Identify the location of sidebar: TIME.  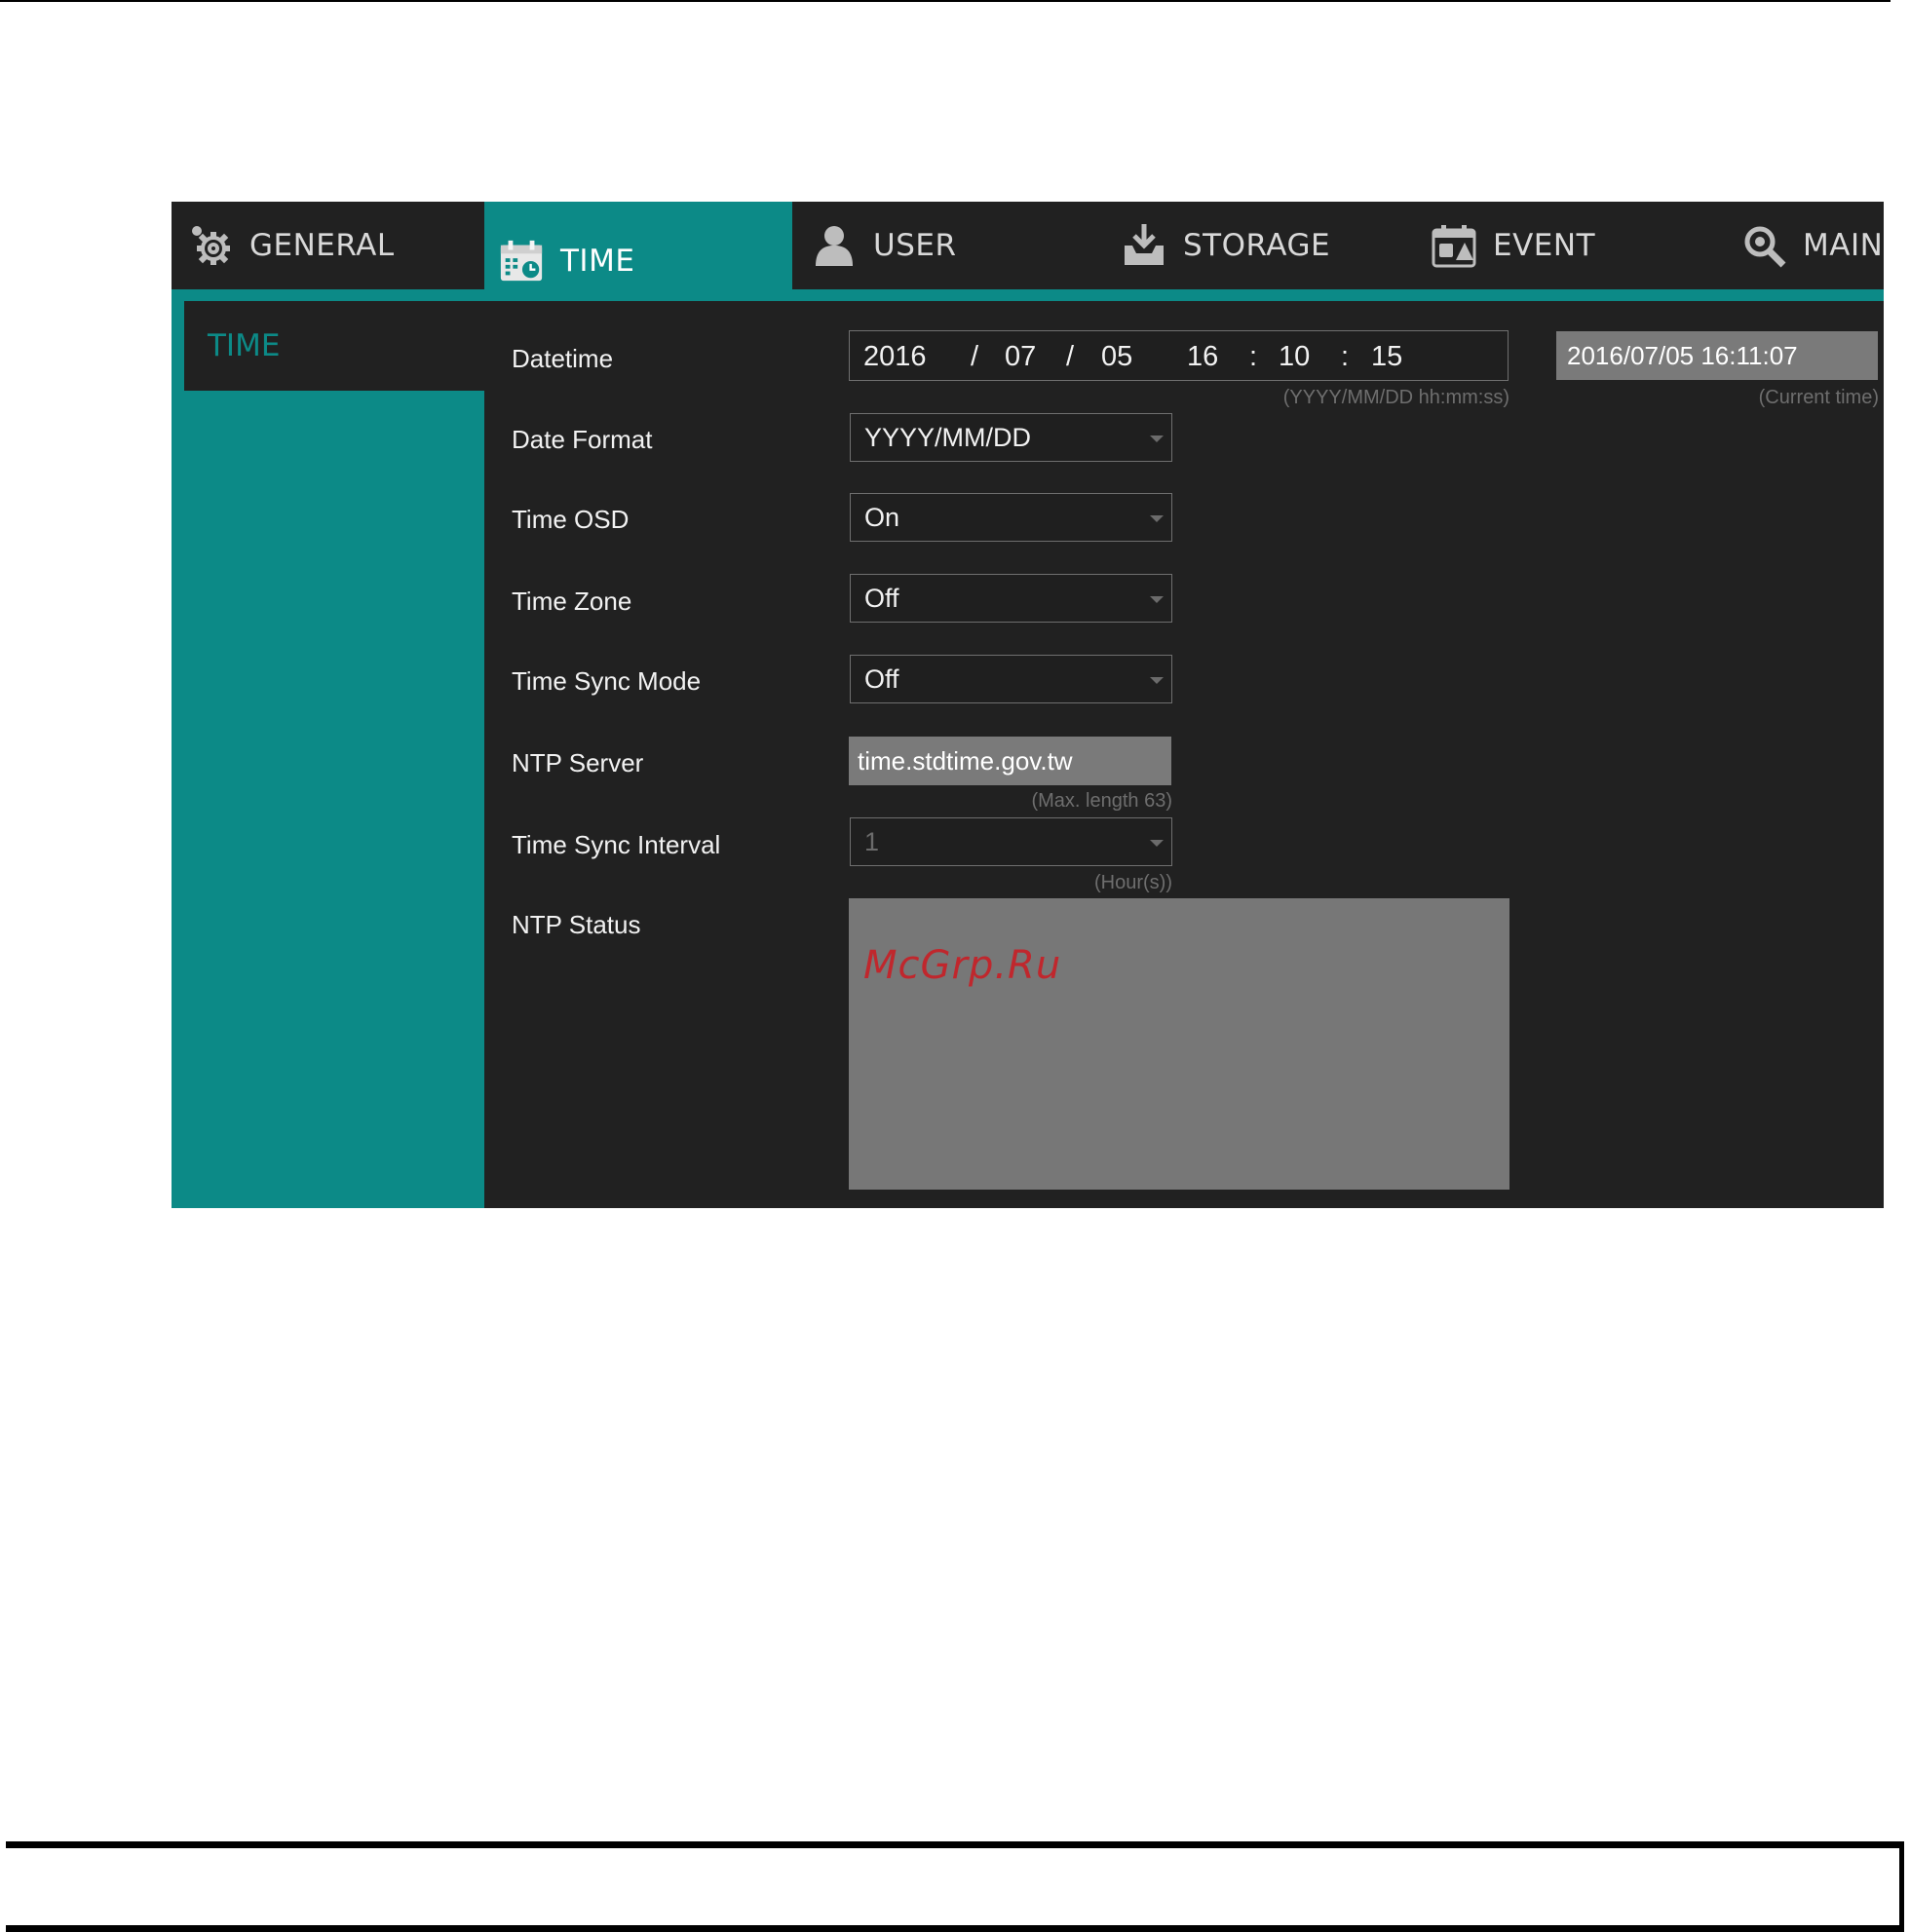
(328, 754).